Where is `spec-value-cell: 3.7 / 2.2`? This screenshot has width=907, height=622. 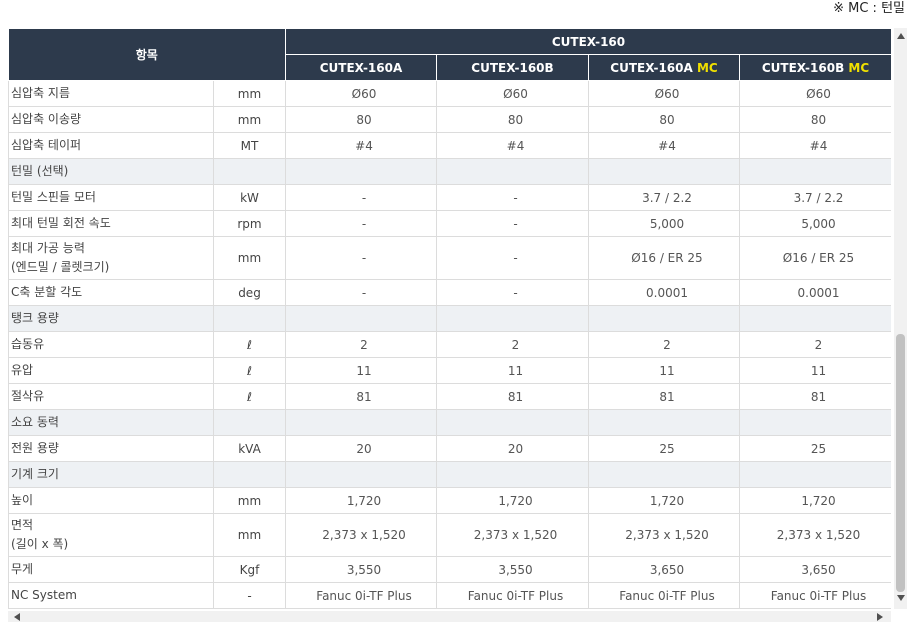
spec-value-cell: 3.7 / 2.2 is located at coordinates (815, 197).